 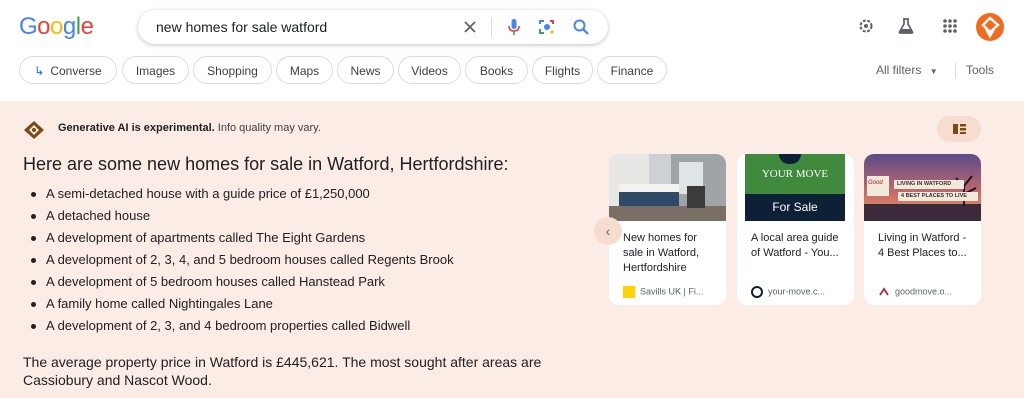 What do you see at coordinates (68, 70) in the screenshot?
I see `chip-converse: ↳ Converse` at bounding box center [68, 70].